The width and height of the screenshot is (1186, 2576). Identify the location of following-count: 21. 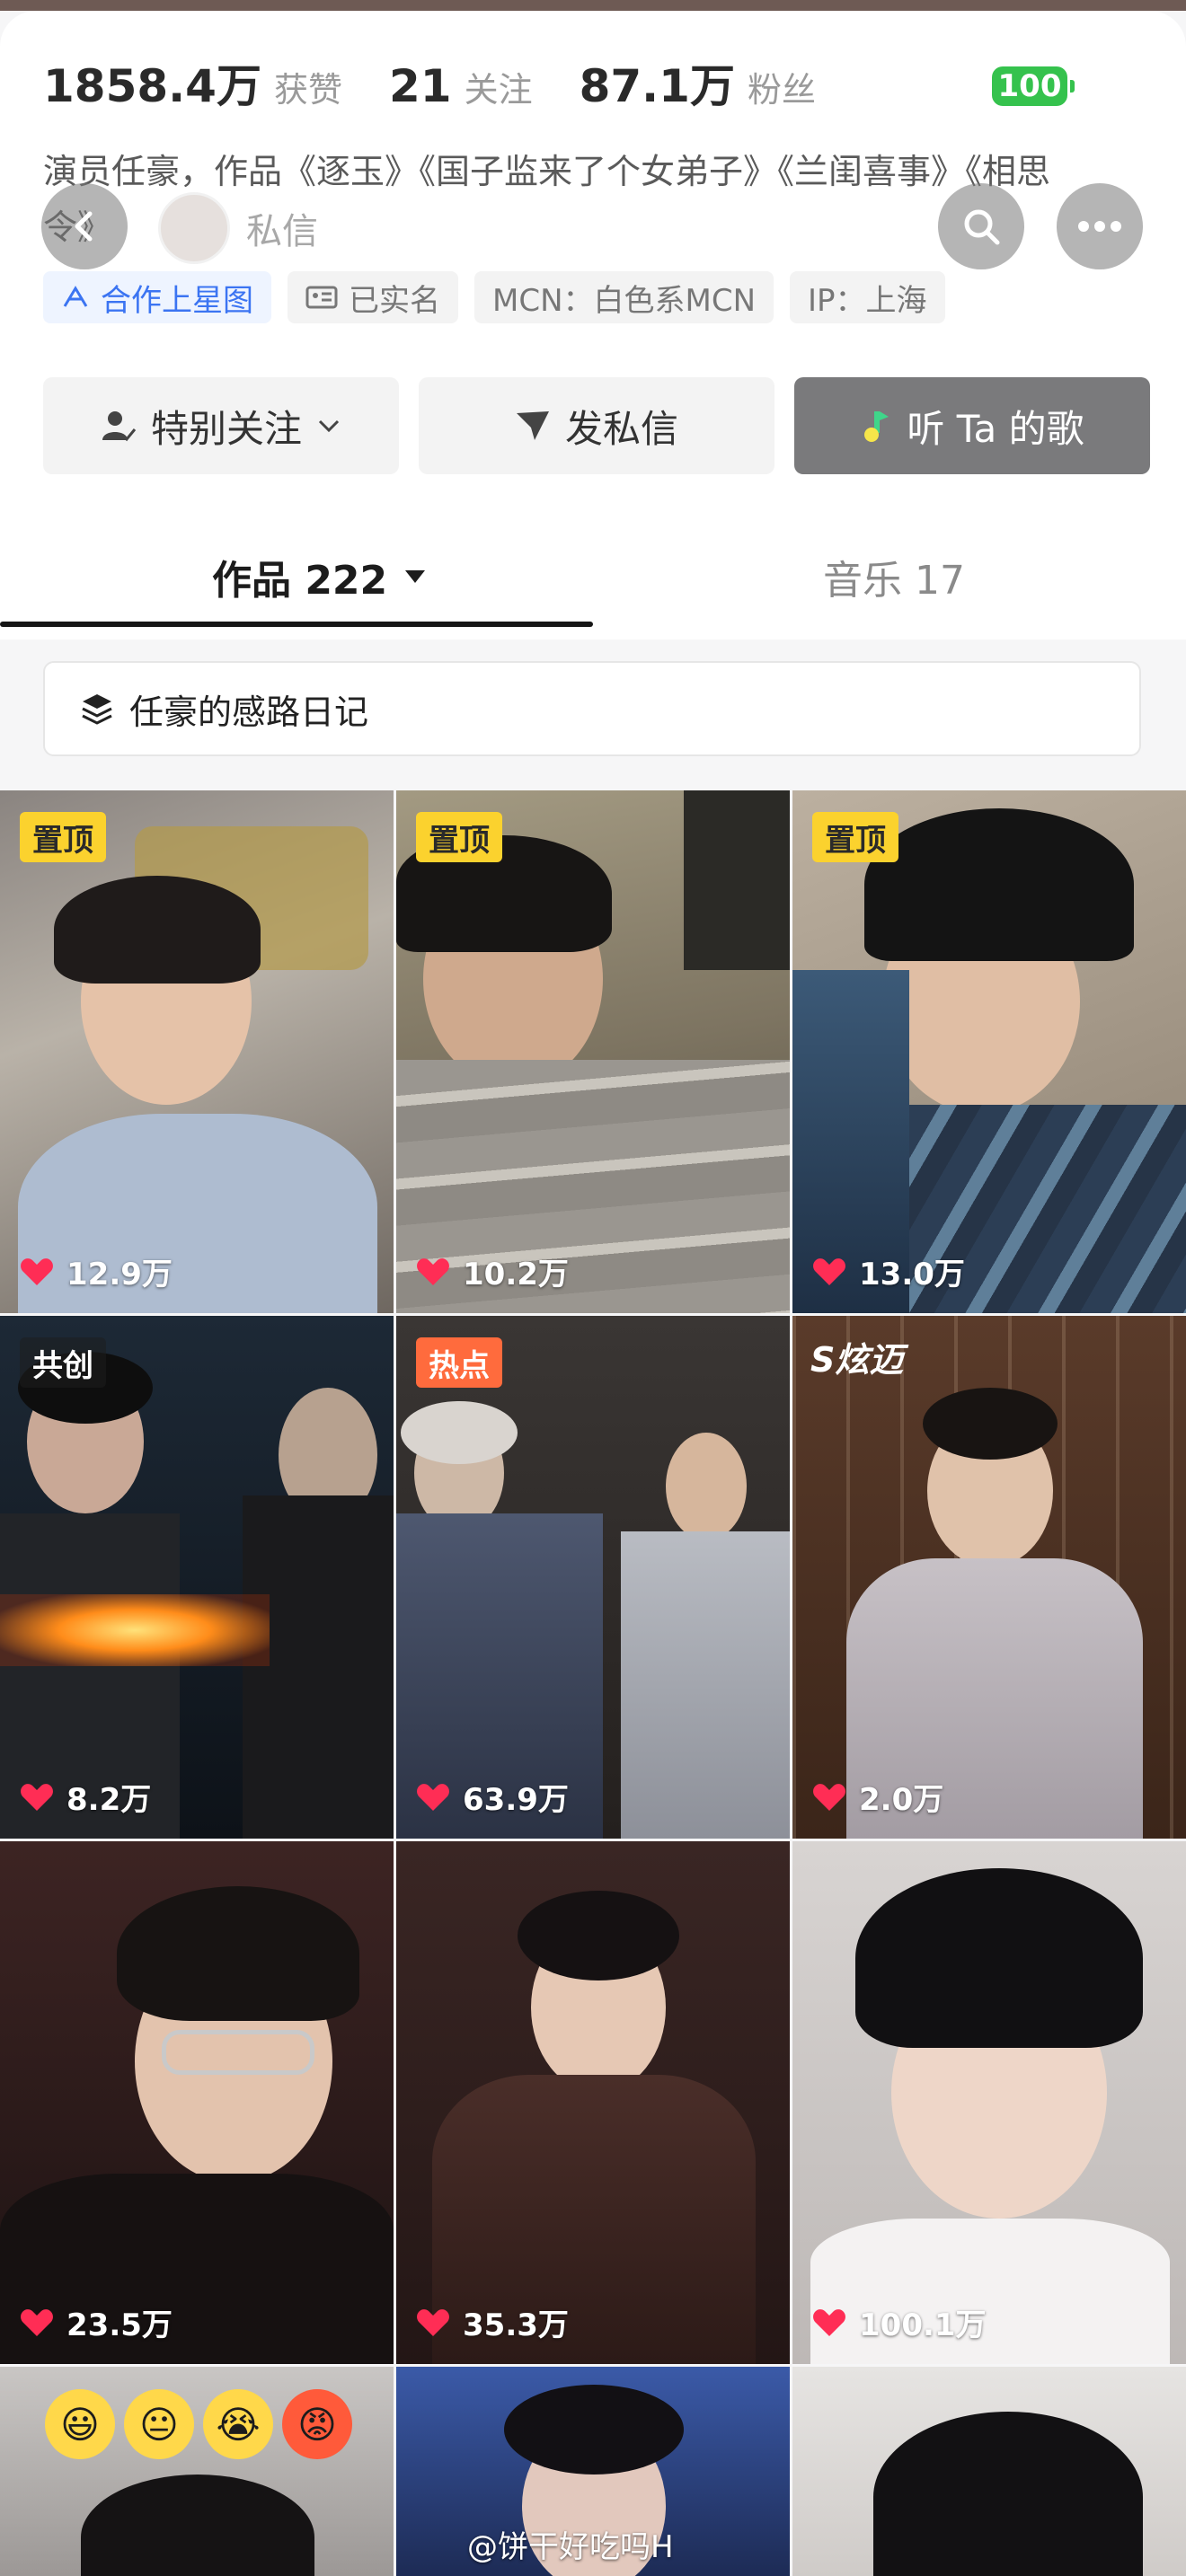
(420, 86).